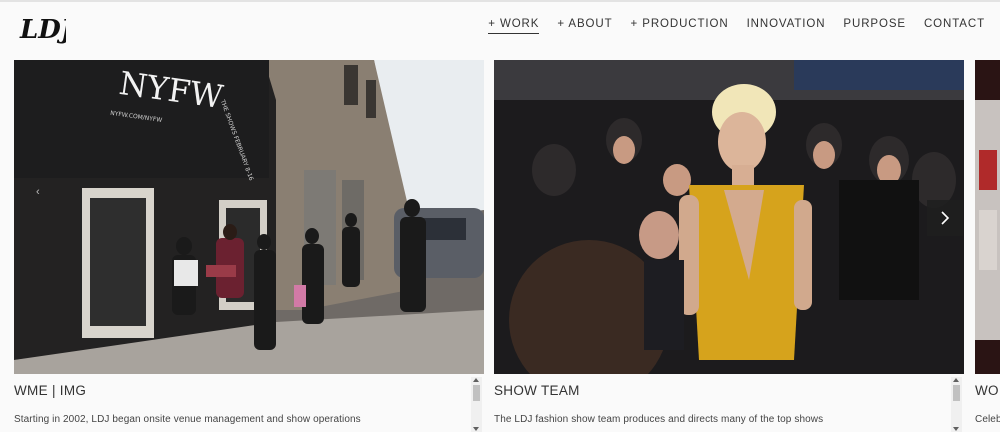 The image size is (1000, 432). Describe the element at coordinates (874, 26) in the screenshot. I see `nav-purpose: PURPOSE` at that location.